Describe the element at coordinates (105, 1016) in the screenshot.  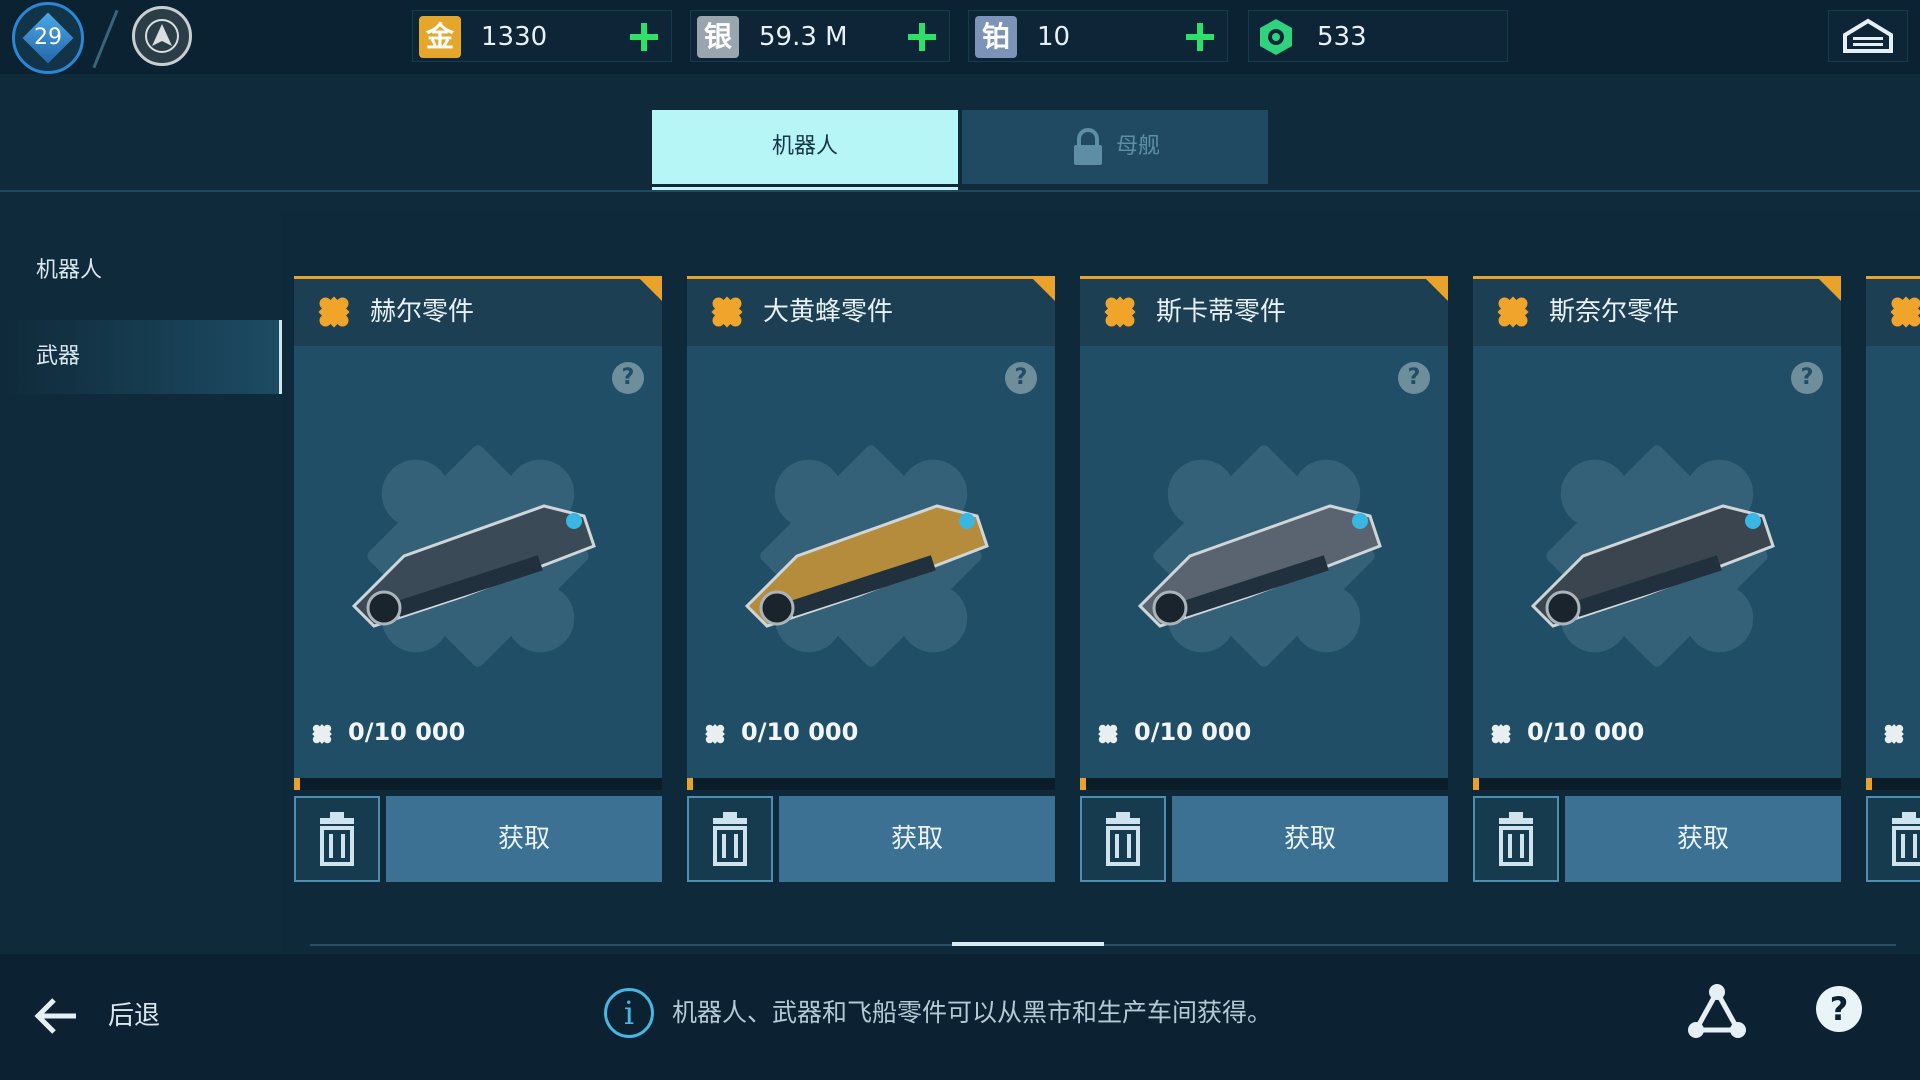
I see `back-button: 后退` at that location.